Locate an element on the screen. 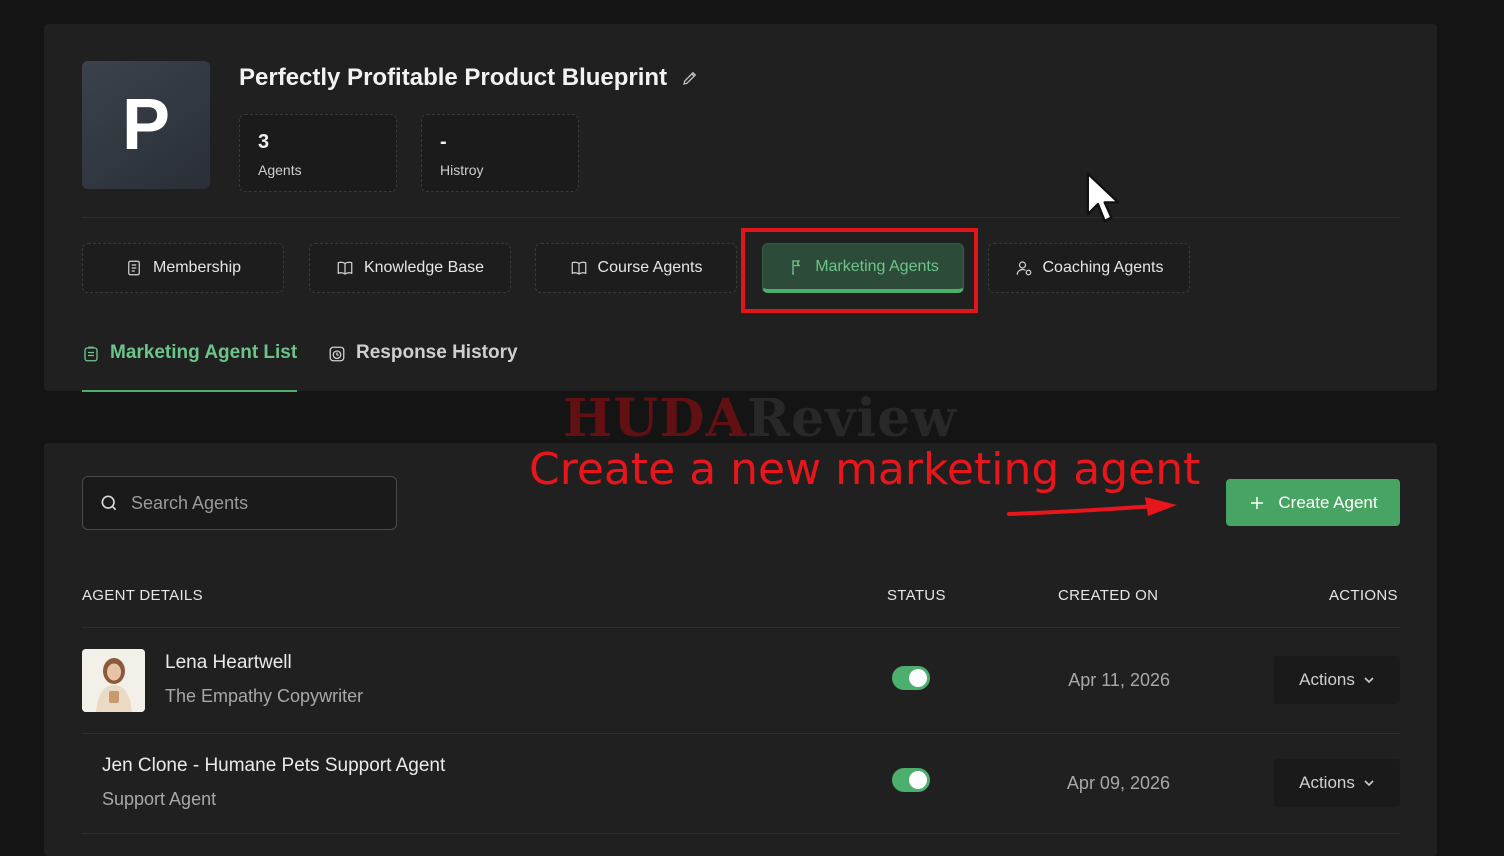 This screenshot has height=856, width=1504. search-box is located at coordinates (239, 503).